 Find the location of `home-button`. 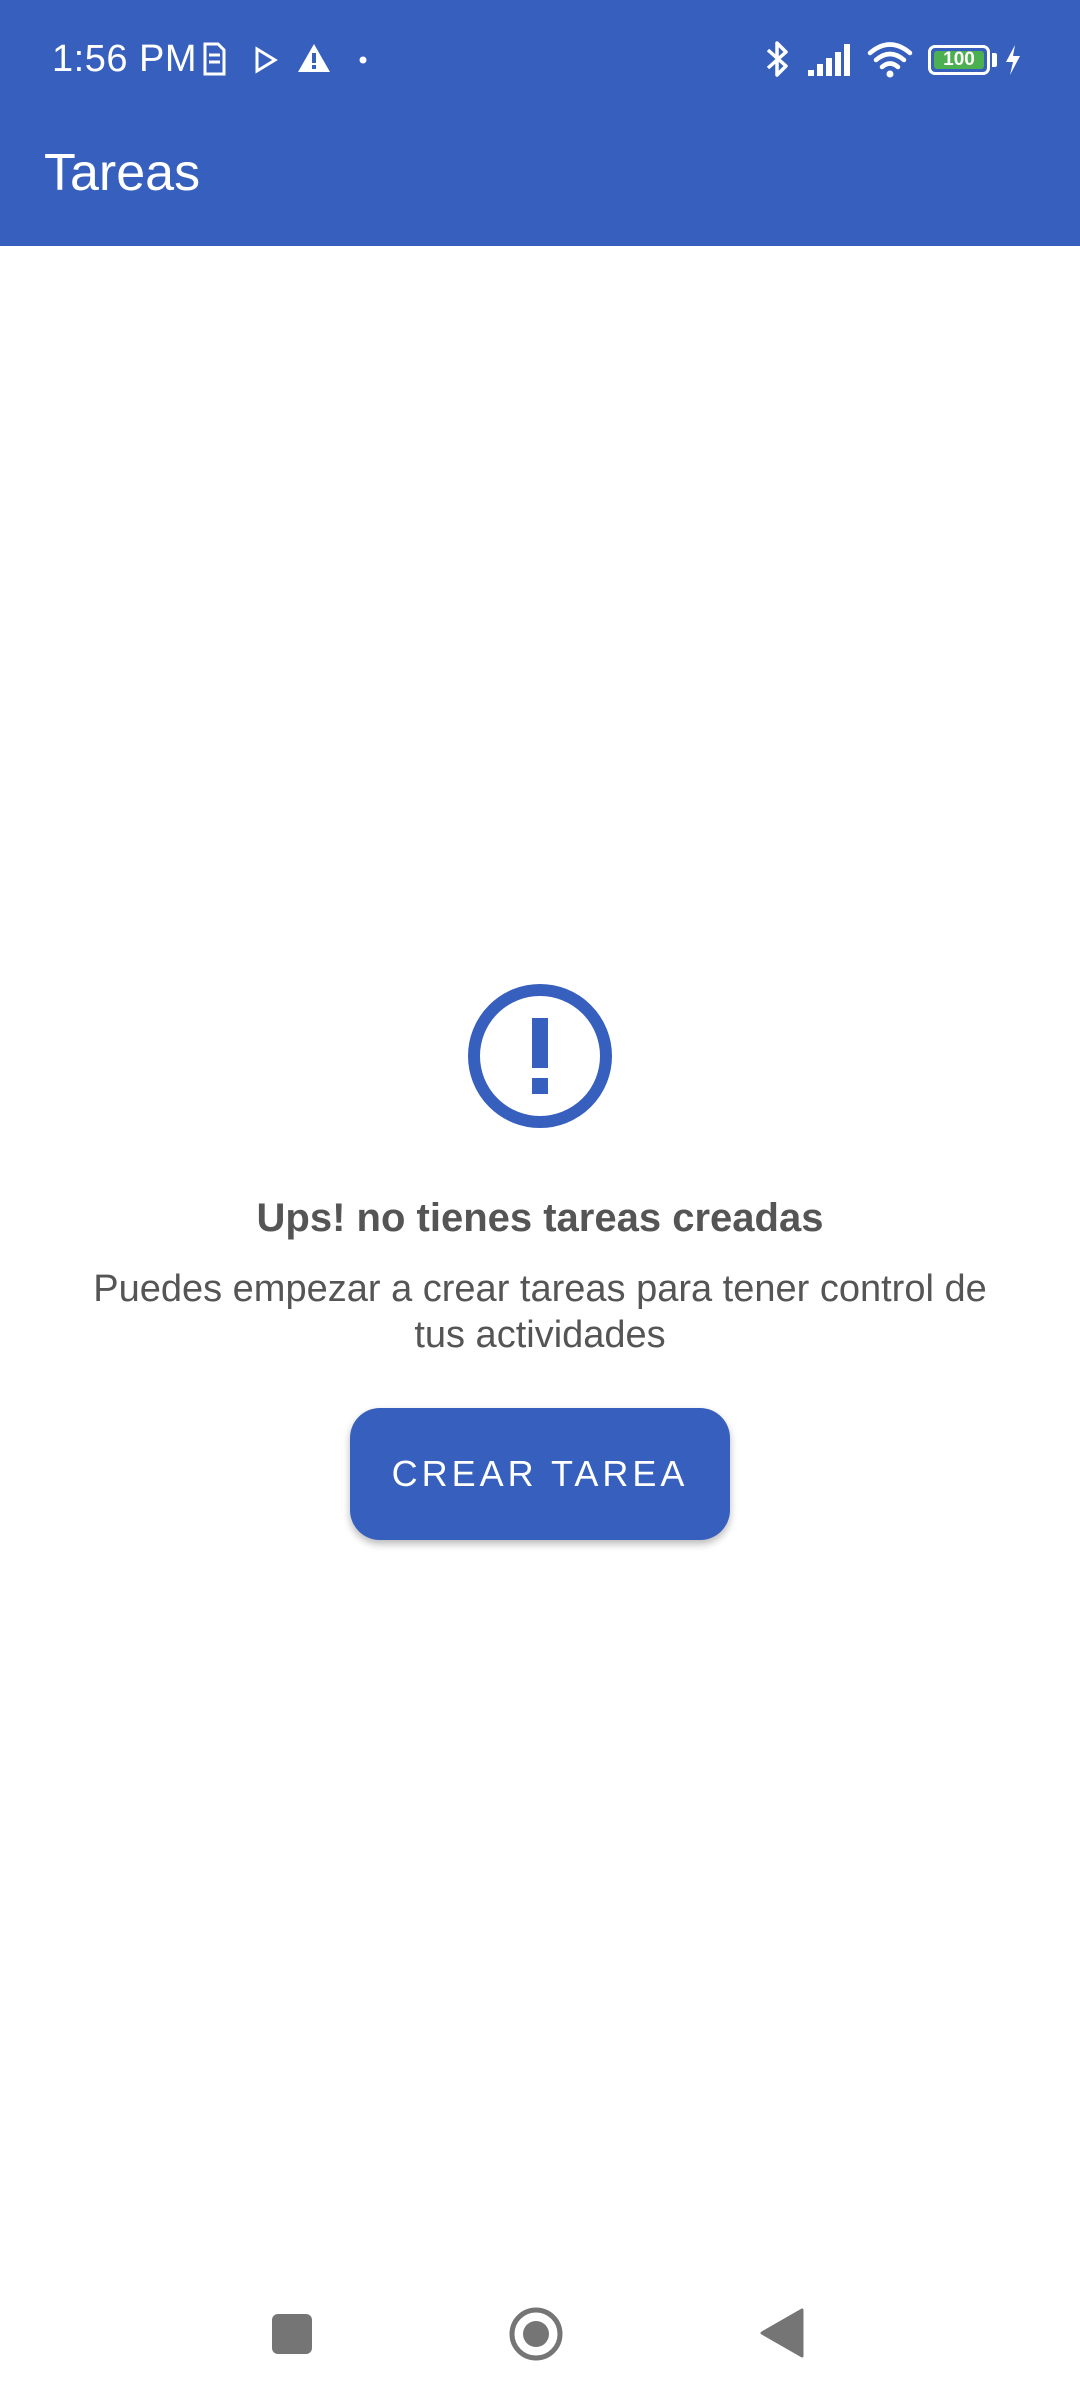

home-button is located at coordinates (536, 2334).